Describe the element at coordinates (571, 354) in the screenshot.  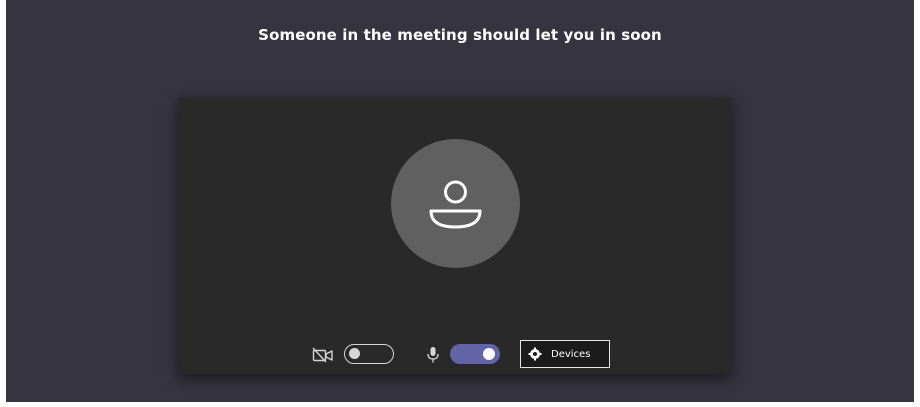
I see `devices-button-label: Devices` at that location.